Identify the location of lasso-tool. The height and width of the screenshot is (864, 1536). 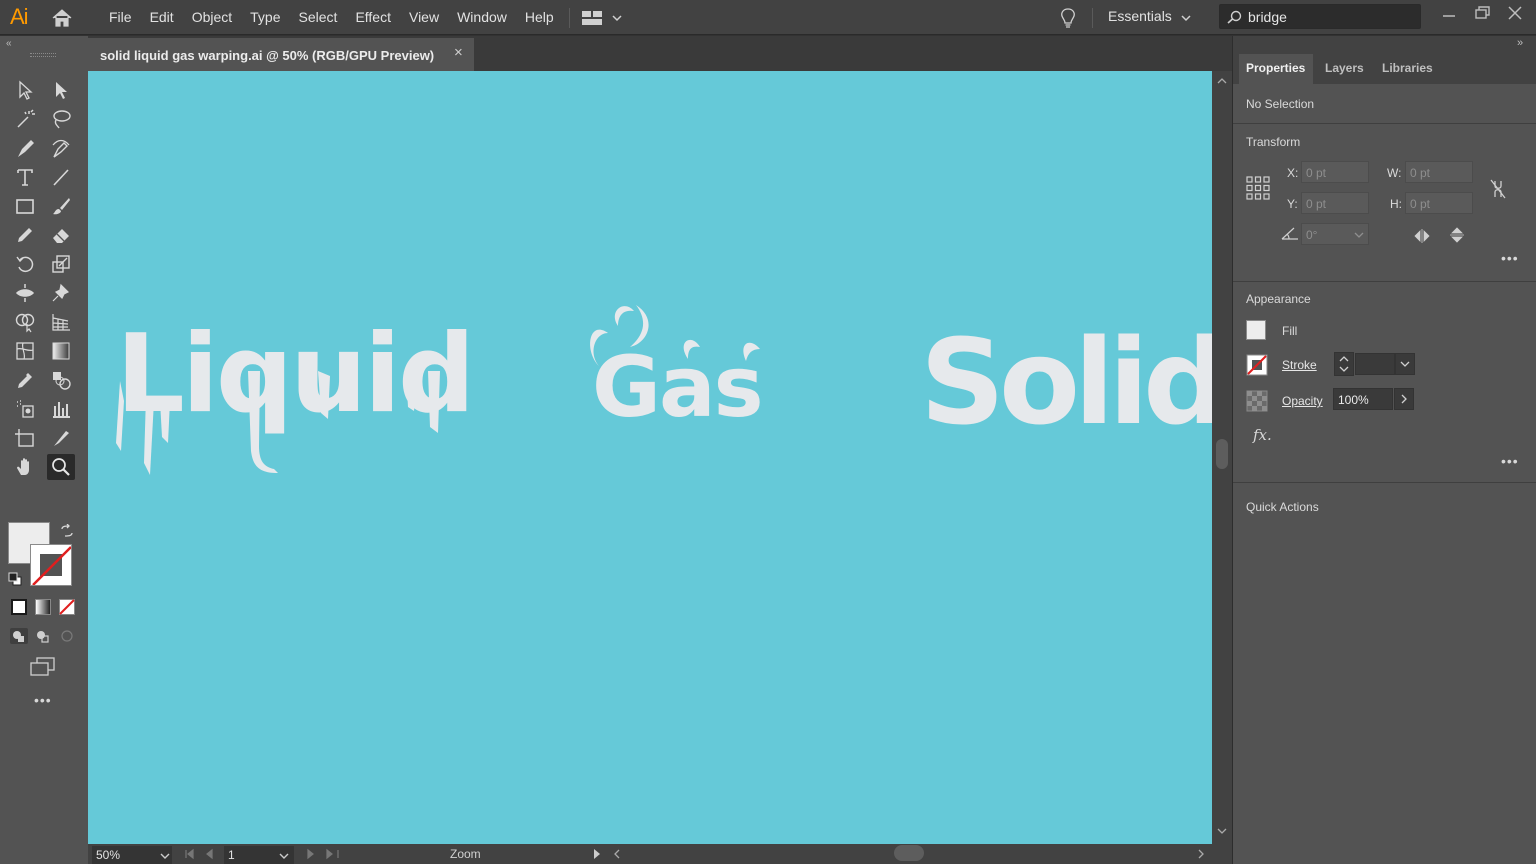
(61, 119).